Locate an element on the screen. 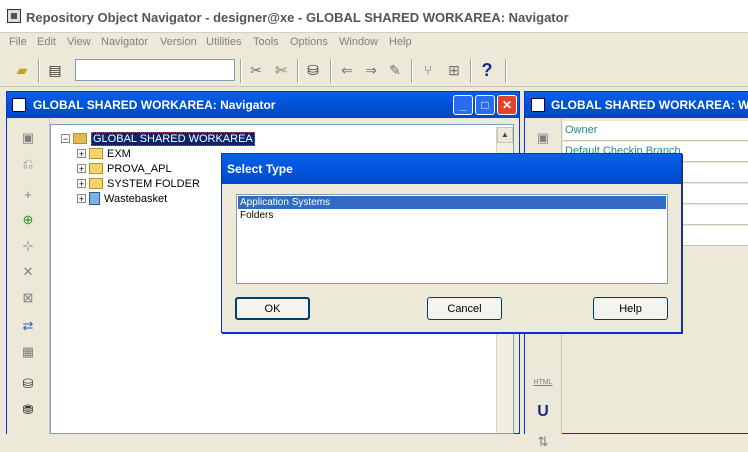 Image resolution: width=748 pixels, height=452 pixels. menu-view: View is located at coordinates (79, 42).